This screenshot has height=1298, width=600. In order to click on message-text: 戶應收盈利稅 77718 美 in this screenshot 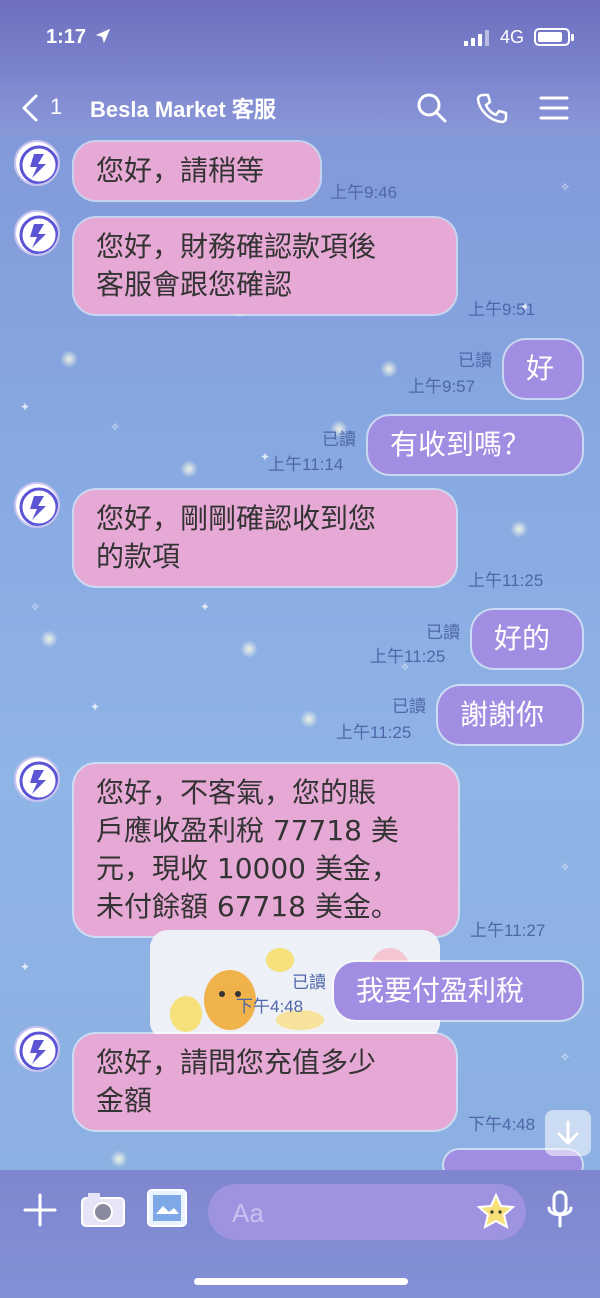, I will do `click(247, 830)`.